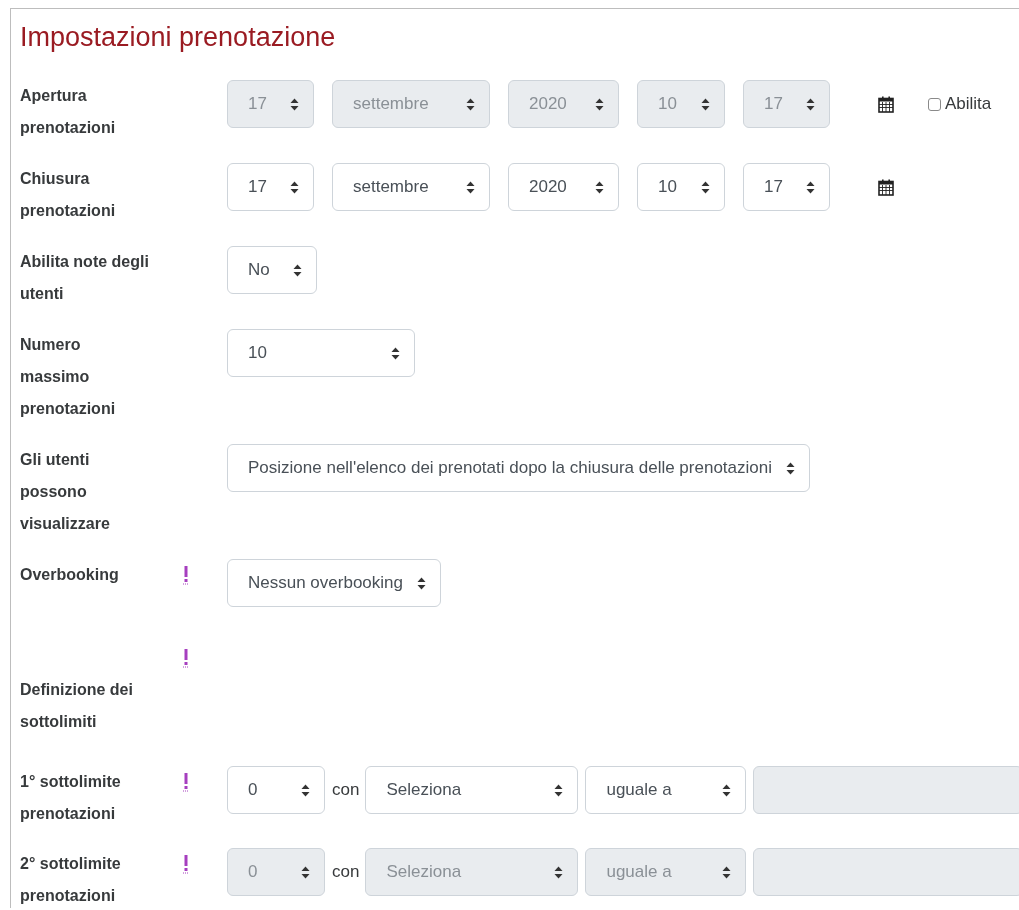 This screenshot has height=910, width=1019. What do you see at coordinates (518, 468) in the screenshot?
I see `select-dropdown: Posizione nell'elenco dei prenotati dopo la chiusura delle prenotazioni` at bounding box center [518, 468].